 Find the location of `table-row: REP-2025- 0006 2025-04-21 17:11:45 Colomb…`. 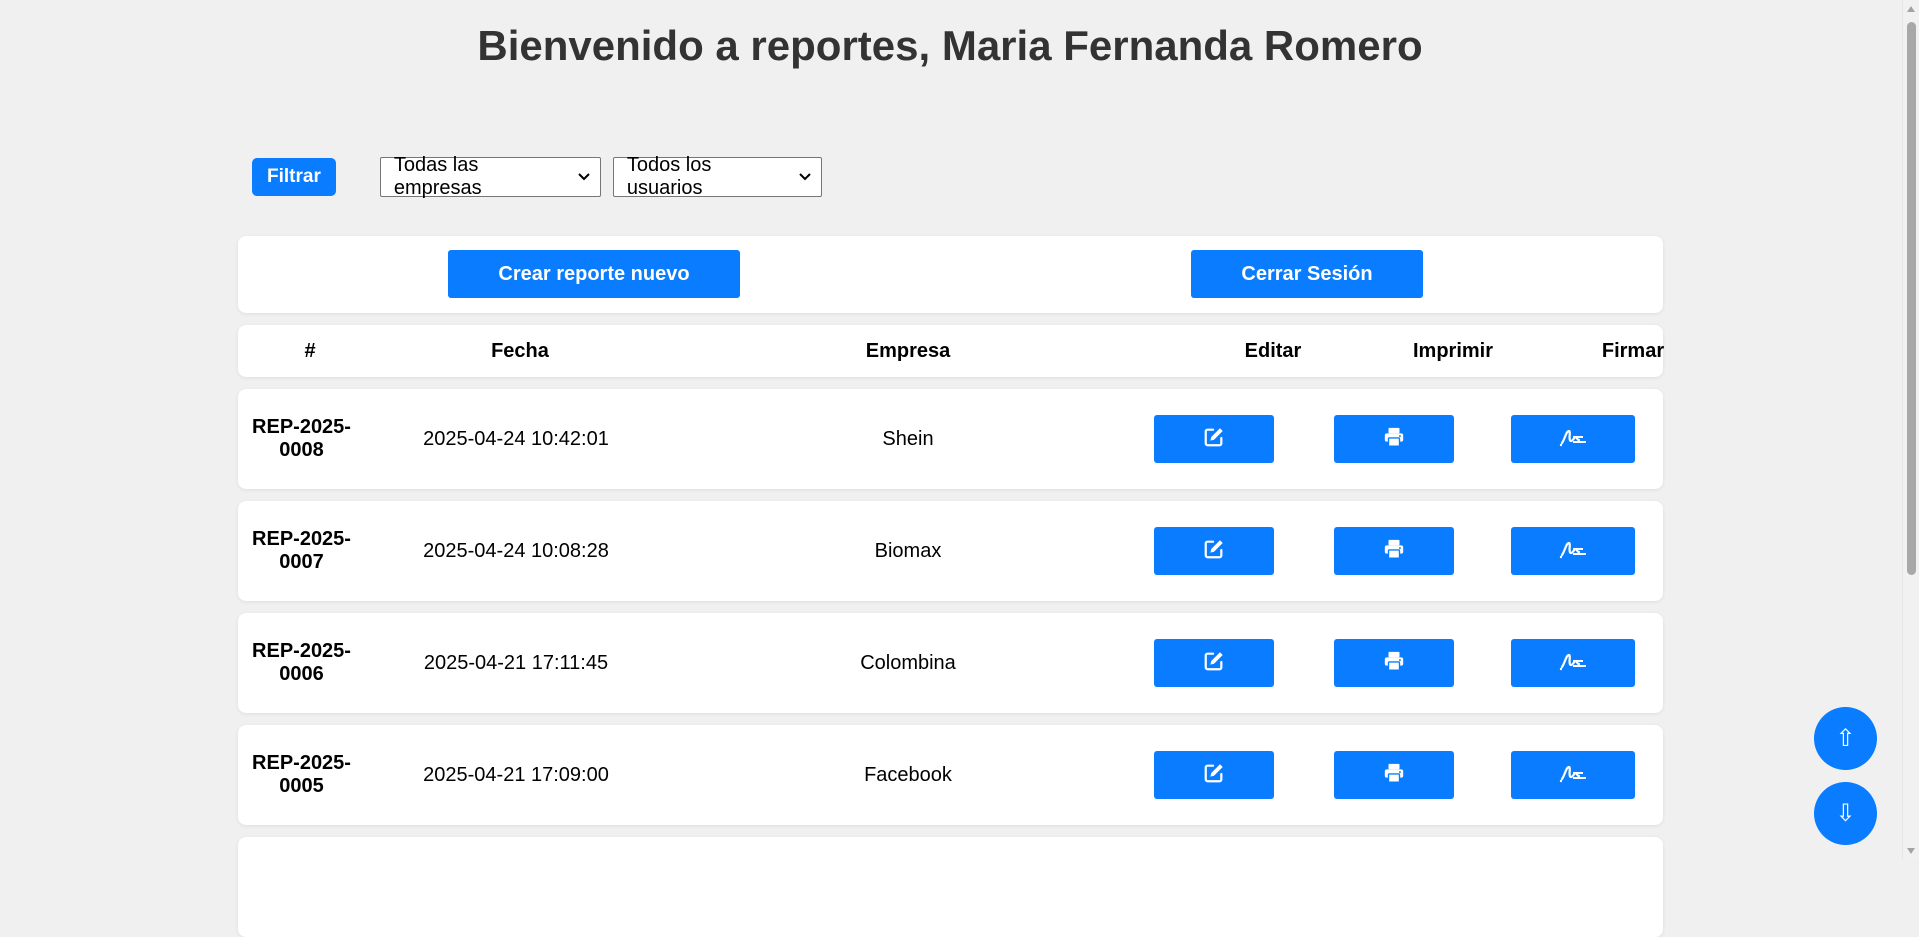

table-row: REP-2025- 0006 2025-04-21 17:11:45 Colomb… is located at coordinates (950, 663).